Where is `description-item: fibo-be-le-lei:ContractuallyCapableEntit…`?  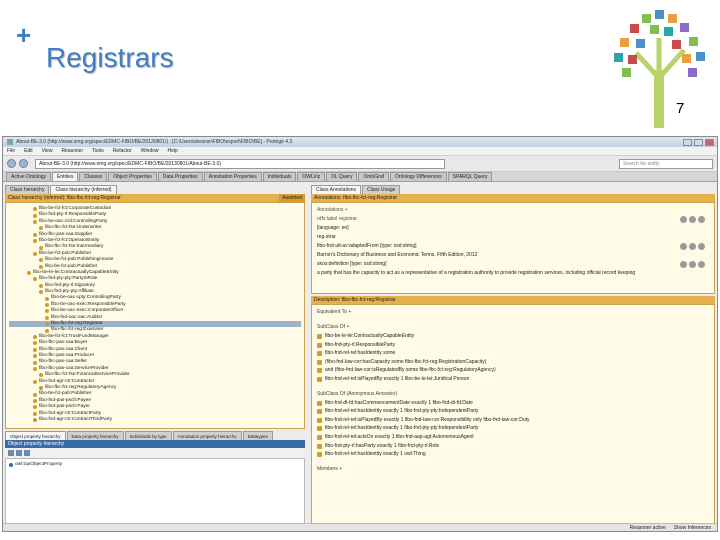
description-item: fibo-be-le-lei:ContractuallyCapableEntit… is located at coordinates (513, 336).